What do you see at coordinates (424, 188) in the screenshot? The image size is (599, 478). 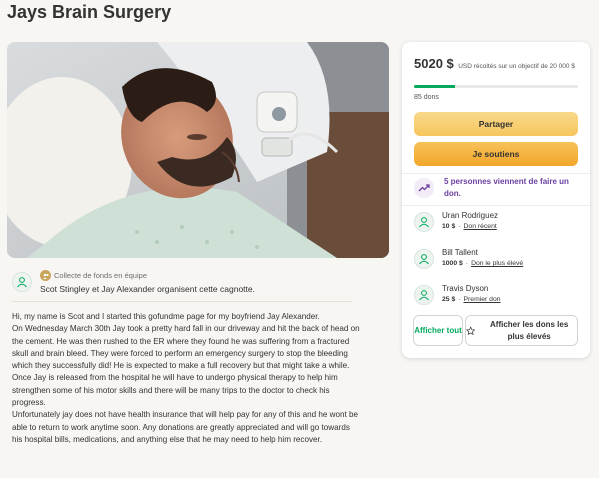 I see `trend-up-icon` at bounding box center [424, 188].